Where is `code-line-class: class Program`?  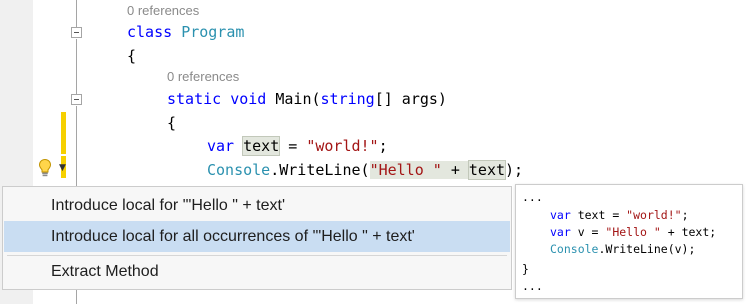
code-line-class: class Program is located at coordinates (185, 32).